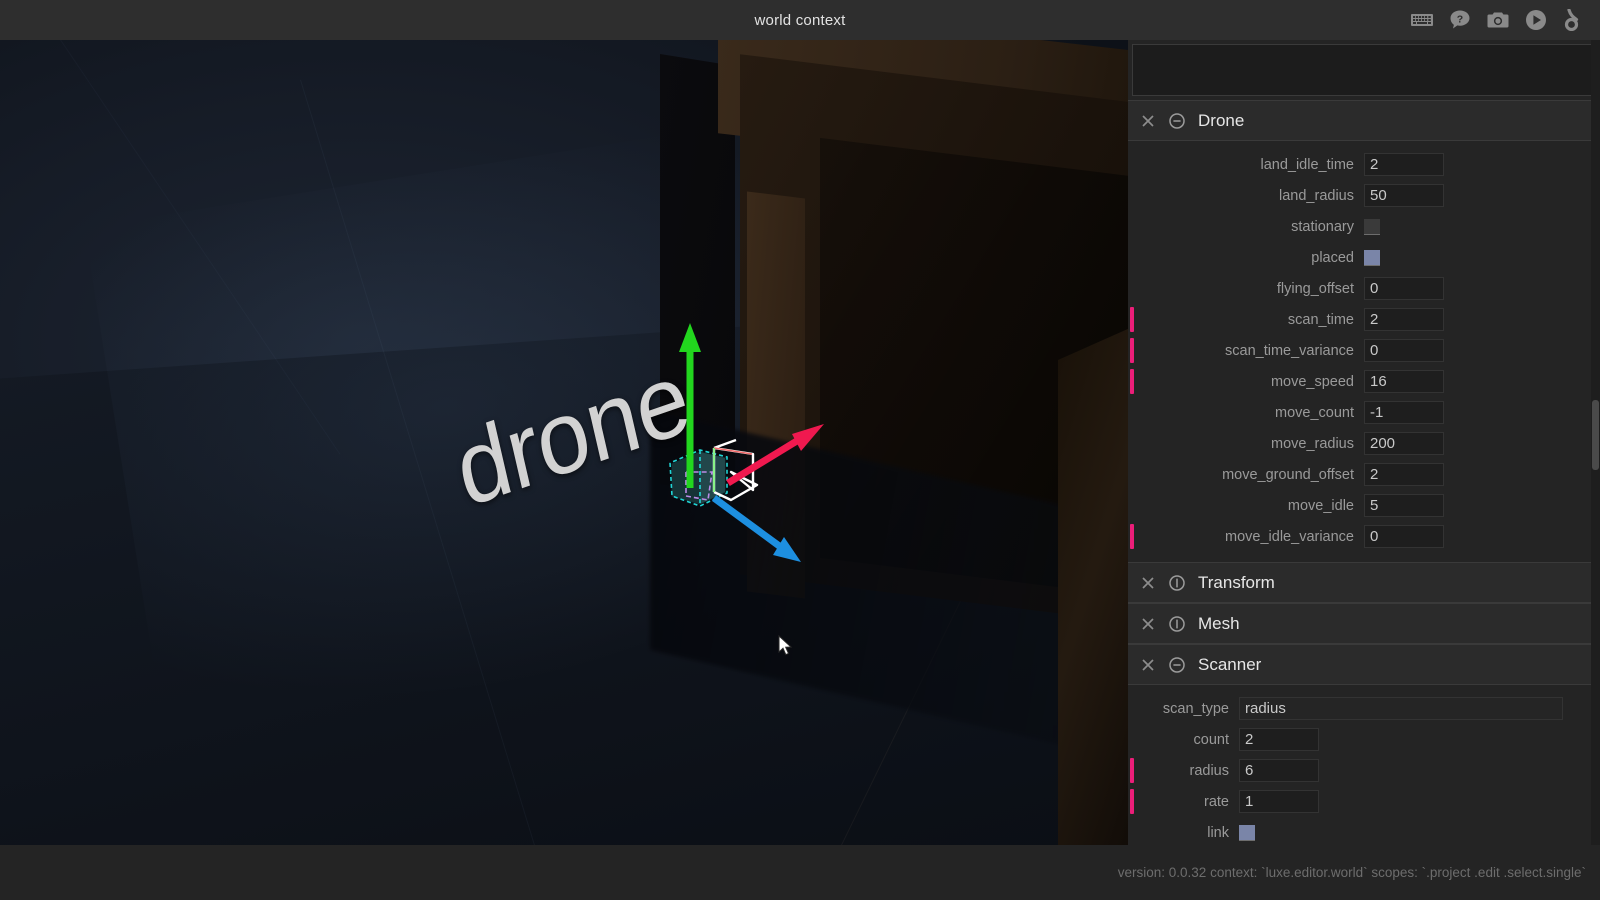 This screenshot has width=1600, height=900. What do you see at coordinates (1404, 536) in the screenshot?
I see `input-move_idle_variance: 0` at bounding box center [1404, 536].